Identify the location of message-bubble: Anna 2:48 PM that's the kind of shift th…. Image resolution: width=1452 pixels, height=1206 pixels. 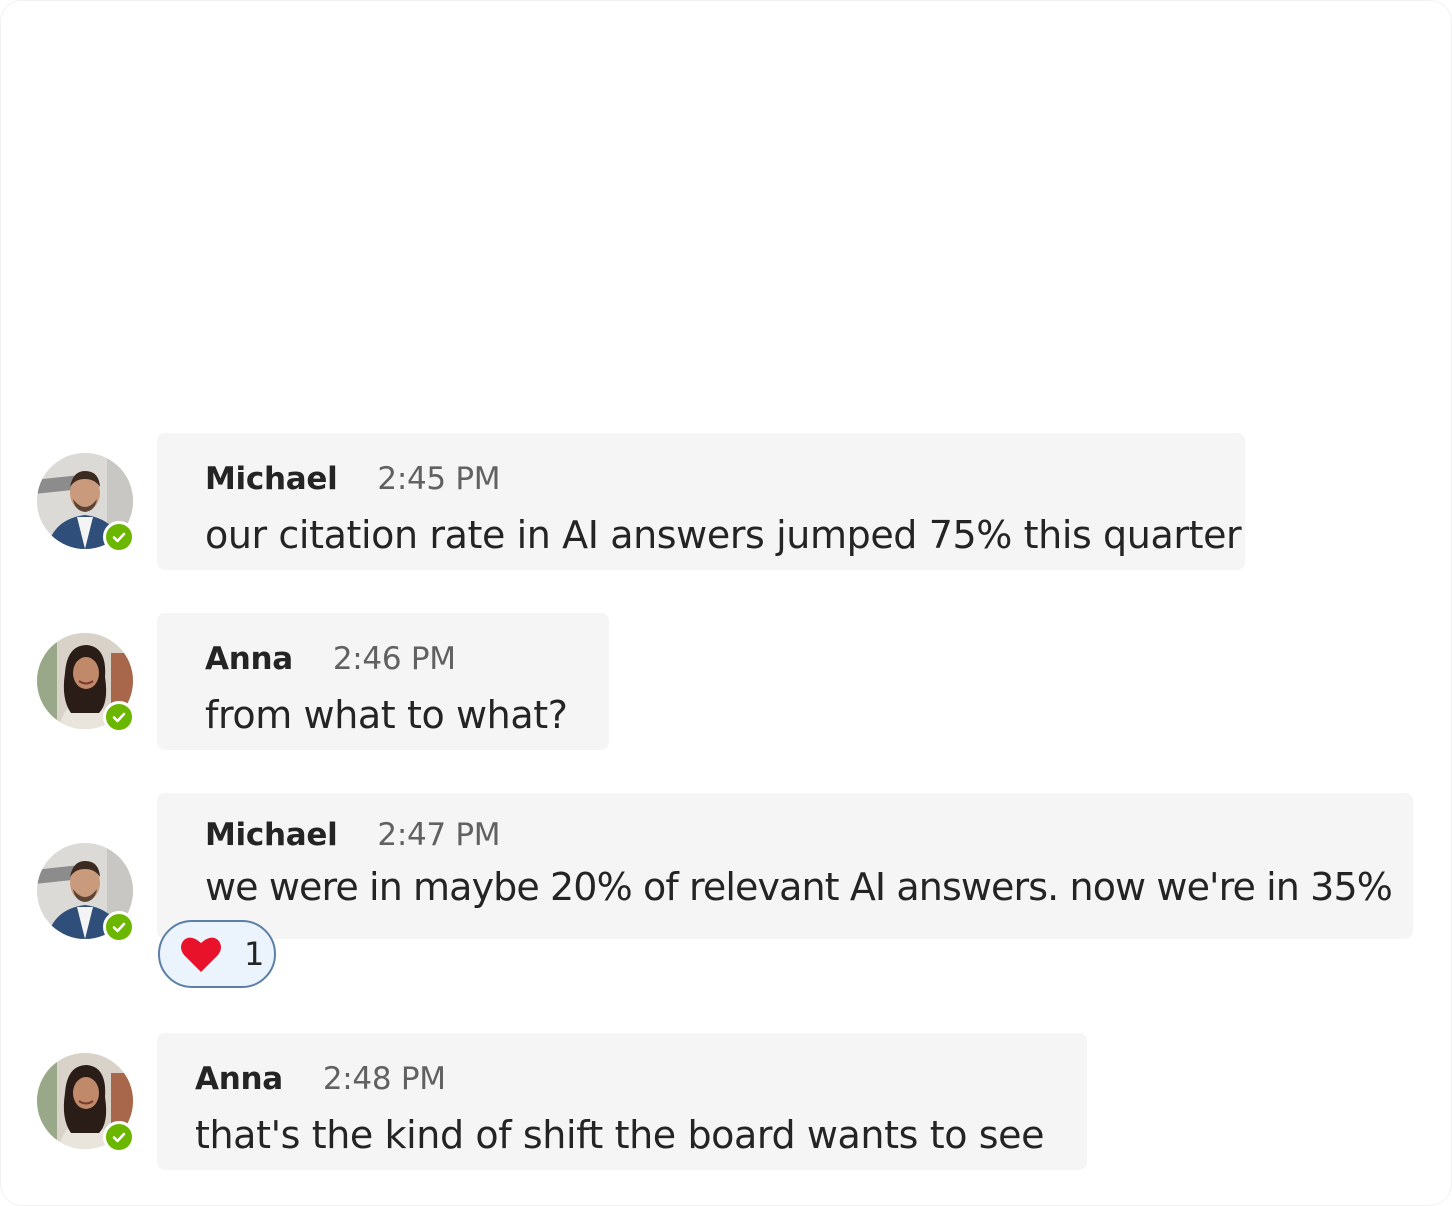
(622, 1101).